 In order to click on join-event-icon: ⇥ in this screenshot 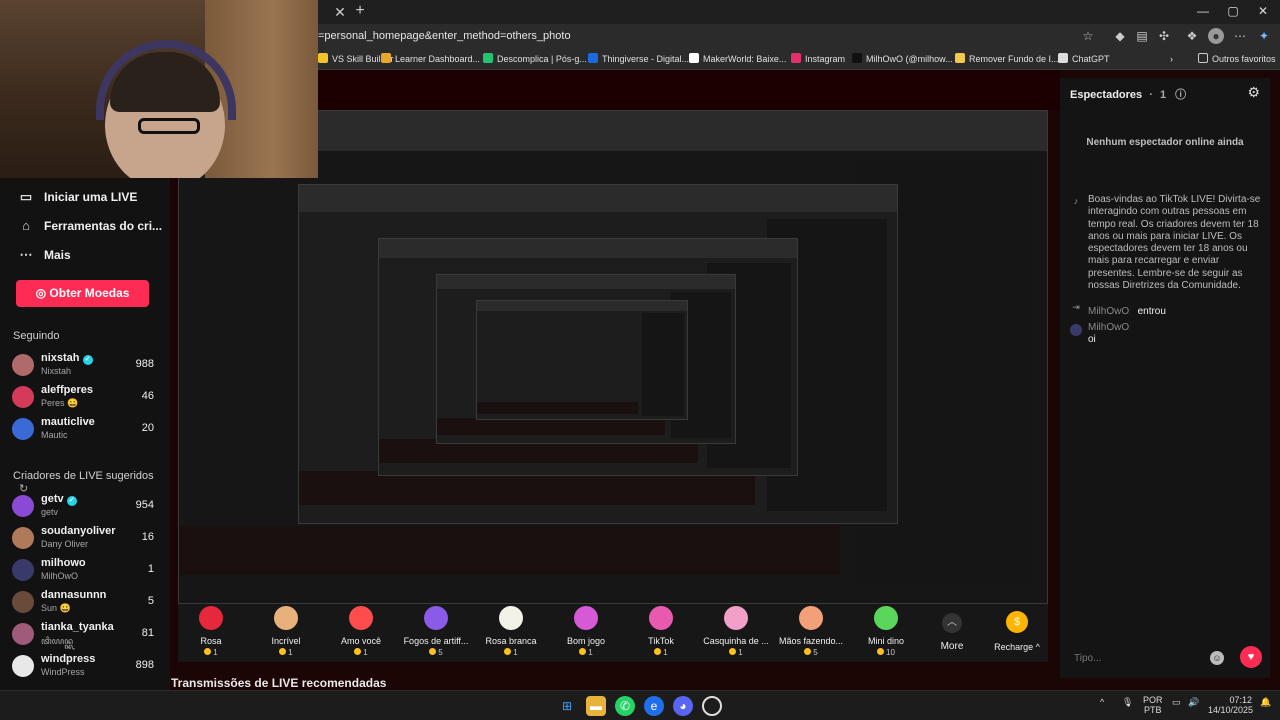, I will do `click(1076, 307)`.